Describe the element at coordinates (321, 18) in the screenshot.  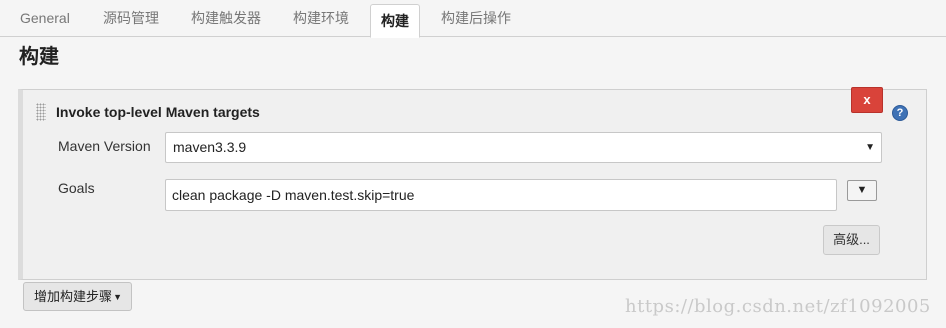
I see `tab-build-environment: 构建环境` at that location.